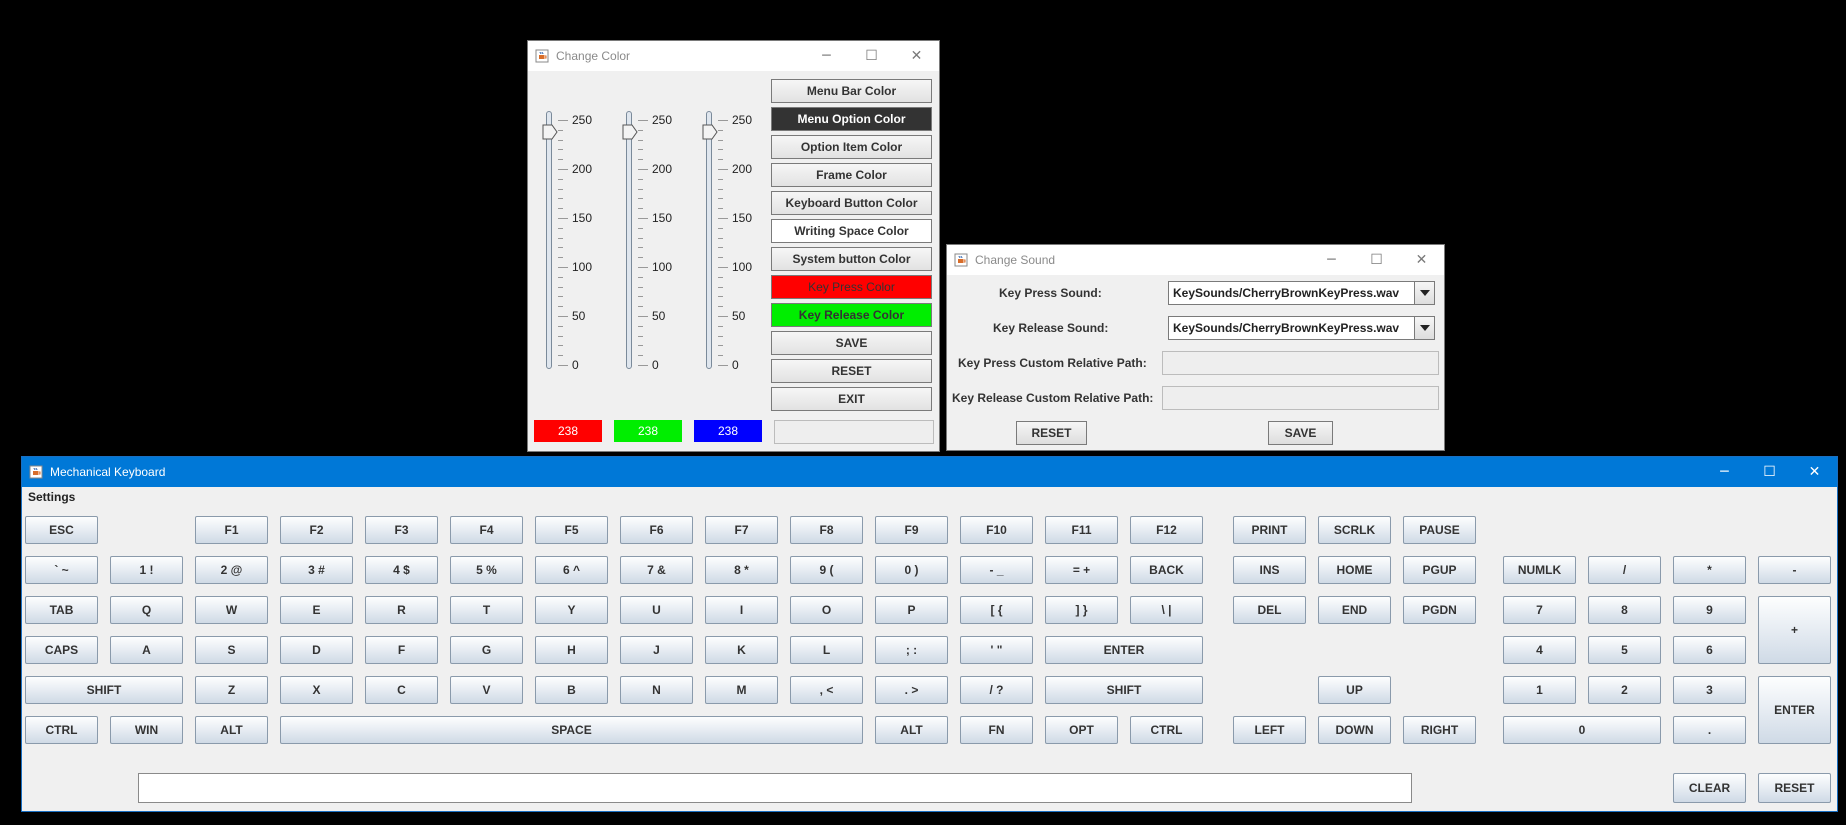  What do you see at coordinates (1582, 730) in the screenshot?
I see `key-0: 0` at bounding box center [1582, 730].